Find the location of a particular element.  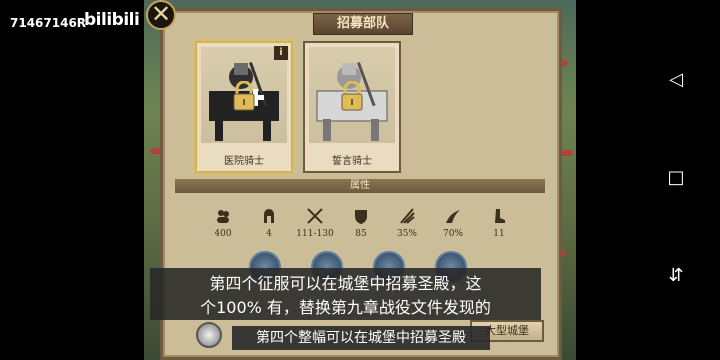

video-subtitle: 第四个征服可以在城堡中招募圣殿，这 个100% 有，替换第九章战役文件发现的 is located at coordinates (345, 294).